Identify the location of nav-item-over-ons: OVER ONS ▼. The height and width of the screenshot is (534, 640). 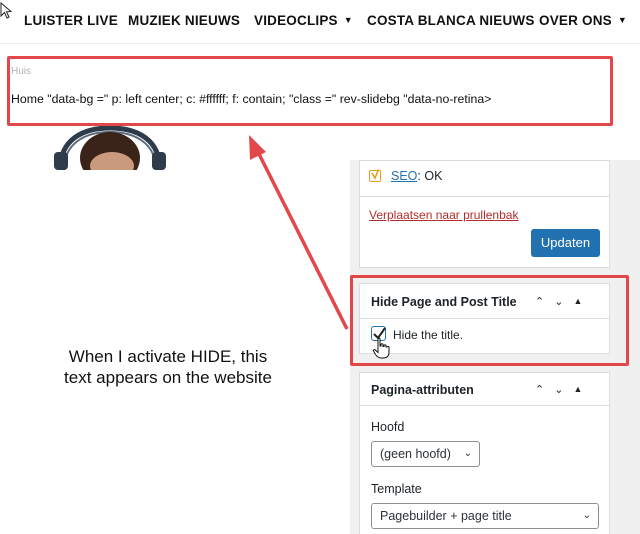
(583, 20).